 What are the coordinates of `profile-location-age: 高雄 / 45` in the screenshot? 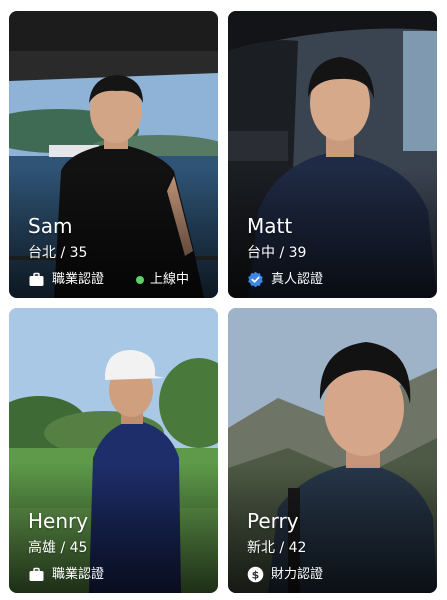 It's located at (58, 548).